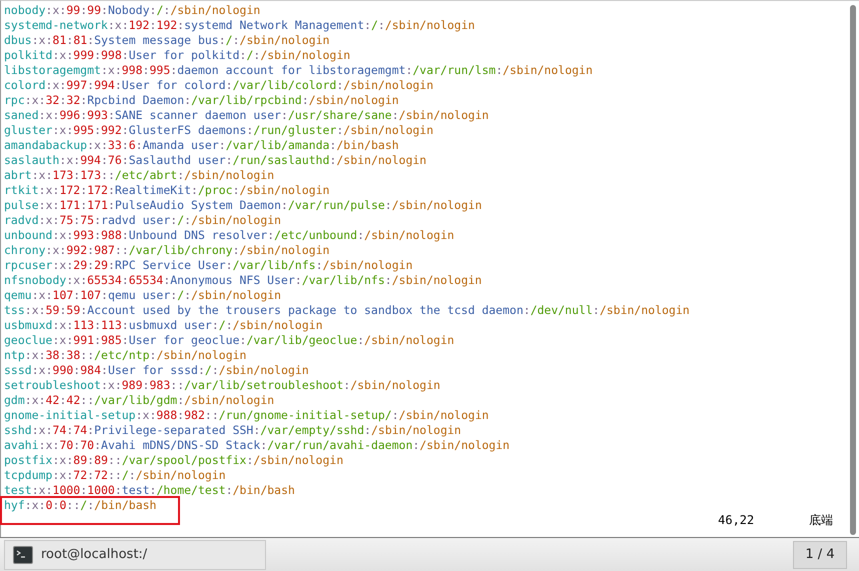 This screenshot has width=859, height=571. Describe the element at coordinates (167, 250) in the screenshot. I see `passwd-line: chrony:x:992:987::/var/lib/chrony:/sbin/nologin` at that location.